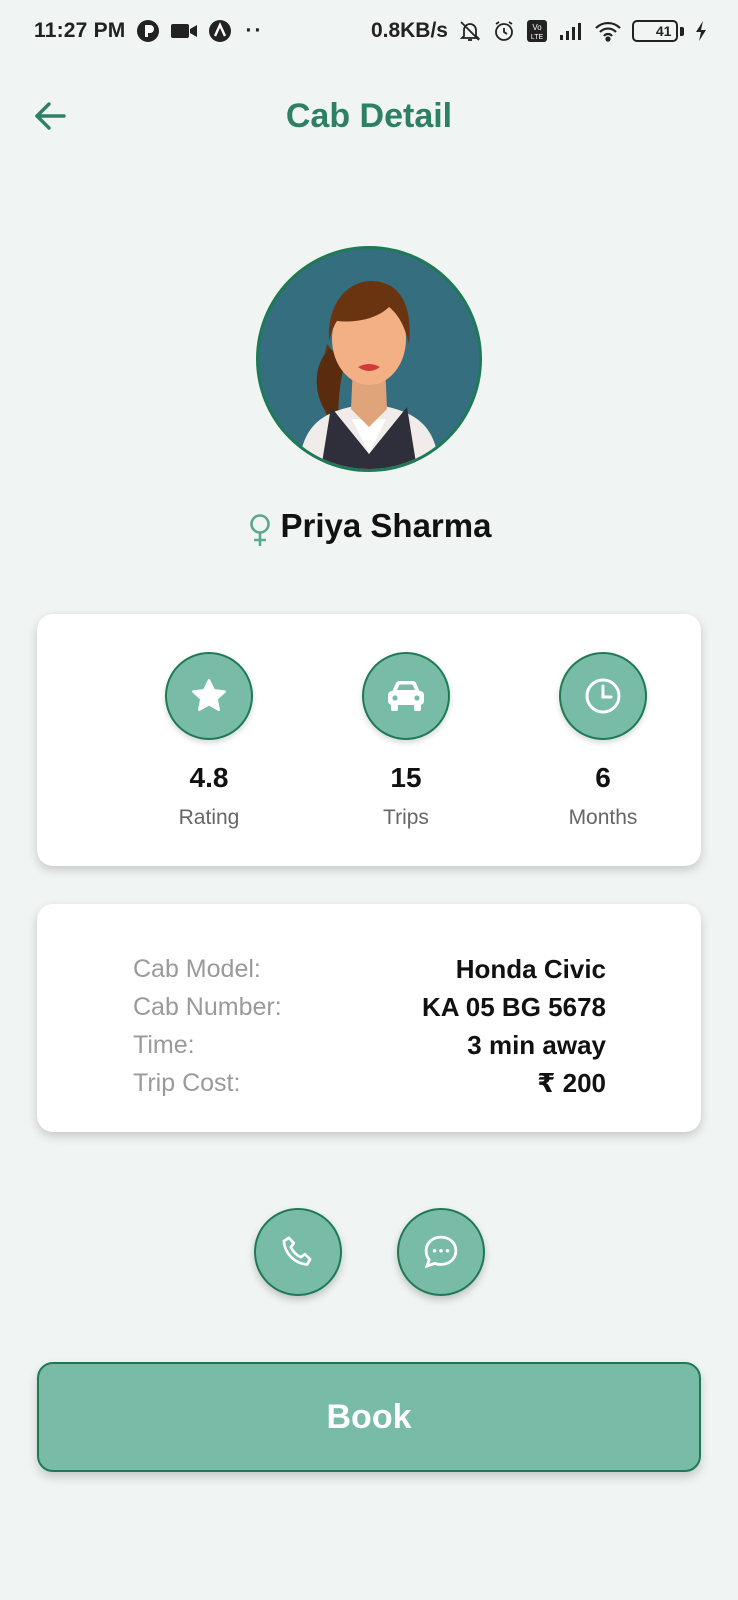 The width and height of the screenshot is (738, 1600). What do you see at coordinates (571, 1082) in the screenshot?
I see `info-value: ₹ 200` at bounding box center [571, 1082].